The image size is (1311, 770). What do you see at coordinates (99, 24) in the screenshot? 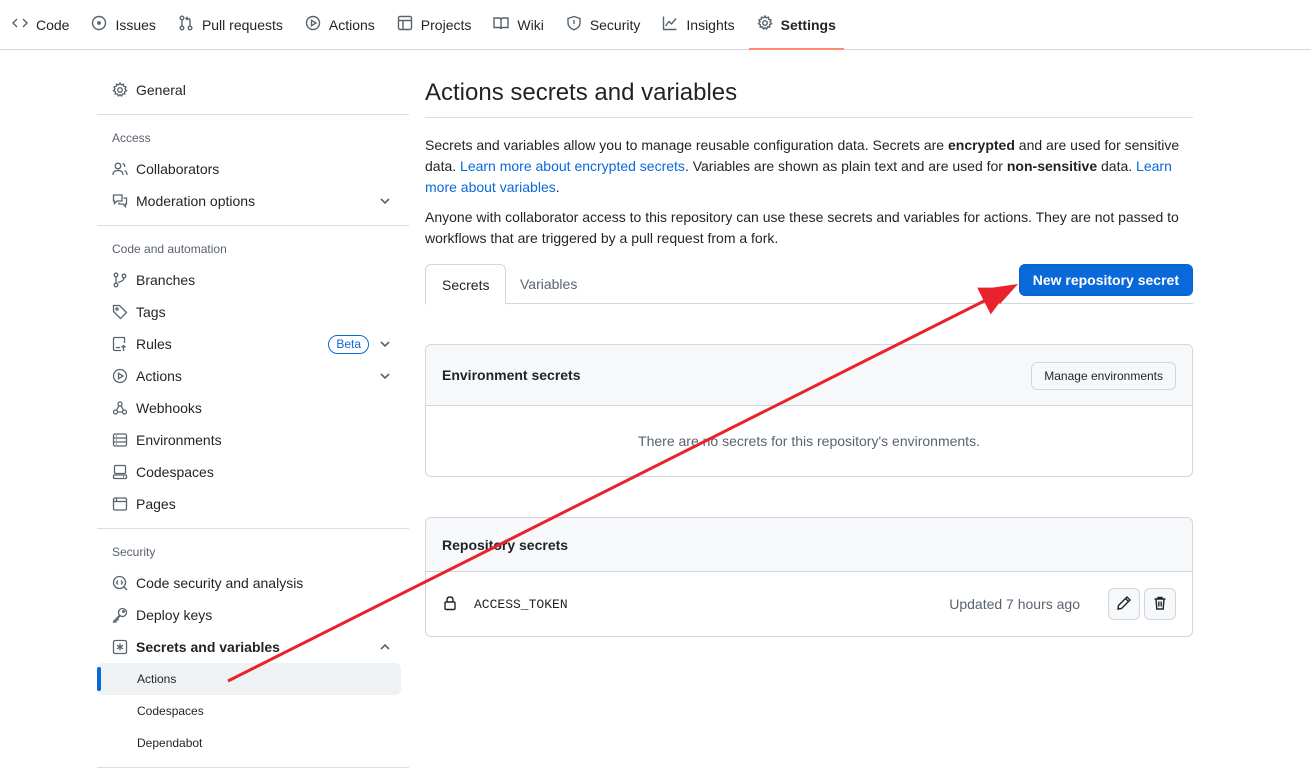
I see `issue-opened-icon` at bounding box center [99, 24].